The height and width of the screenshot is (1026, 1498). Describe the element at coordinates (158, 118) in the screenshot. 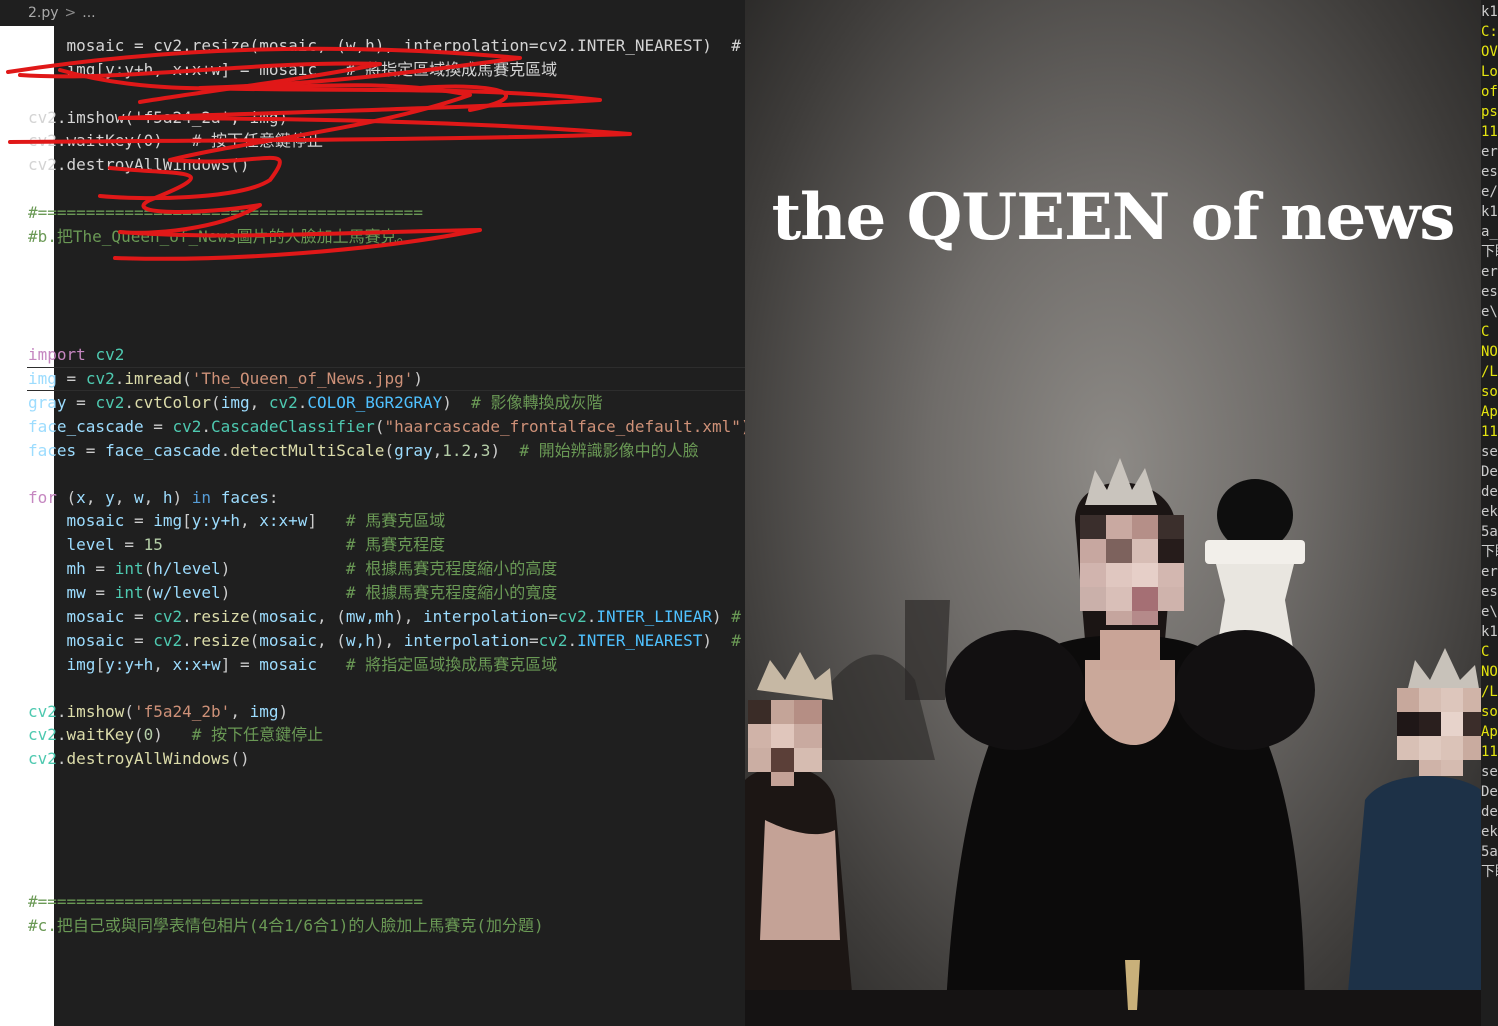

I see `code-line: cv2.imshow('f5a24_2a', img)` at that location.